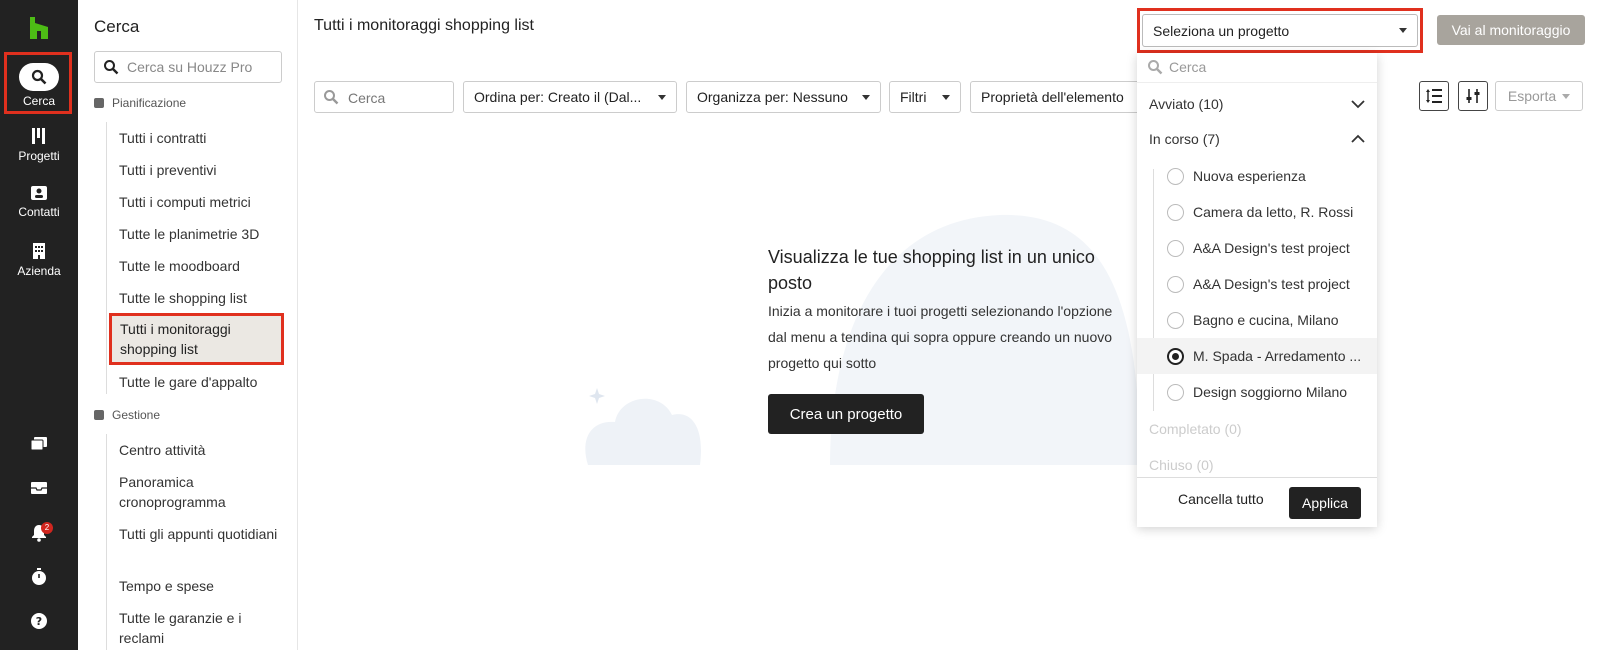 The height and width of the screenshot is (650, 1597). Describe the element at coordinates (1257, 104) in the screenshot. I see `group-started: Avviato (10)` at that location.